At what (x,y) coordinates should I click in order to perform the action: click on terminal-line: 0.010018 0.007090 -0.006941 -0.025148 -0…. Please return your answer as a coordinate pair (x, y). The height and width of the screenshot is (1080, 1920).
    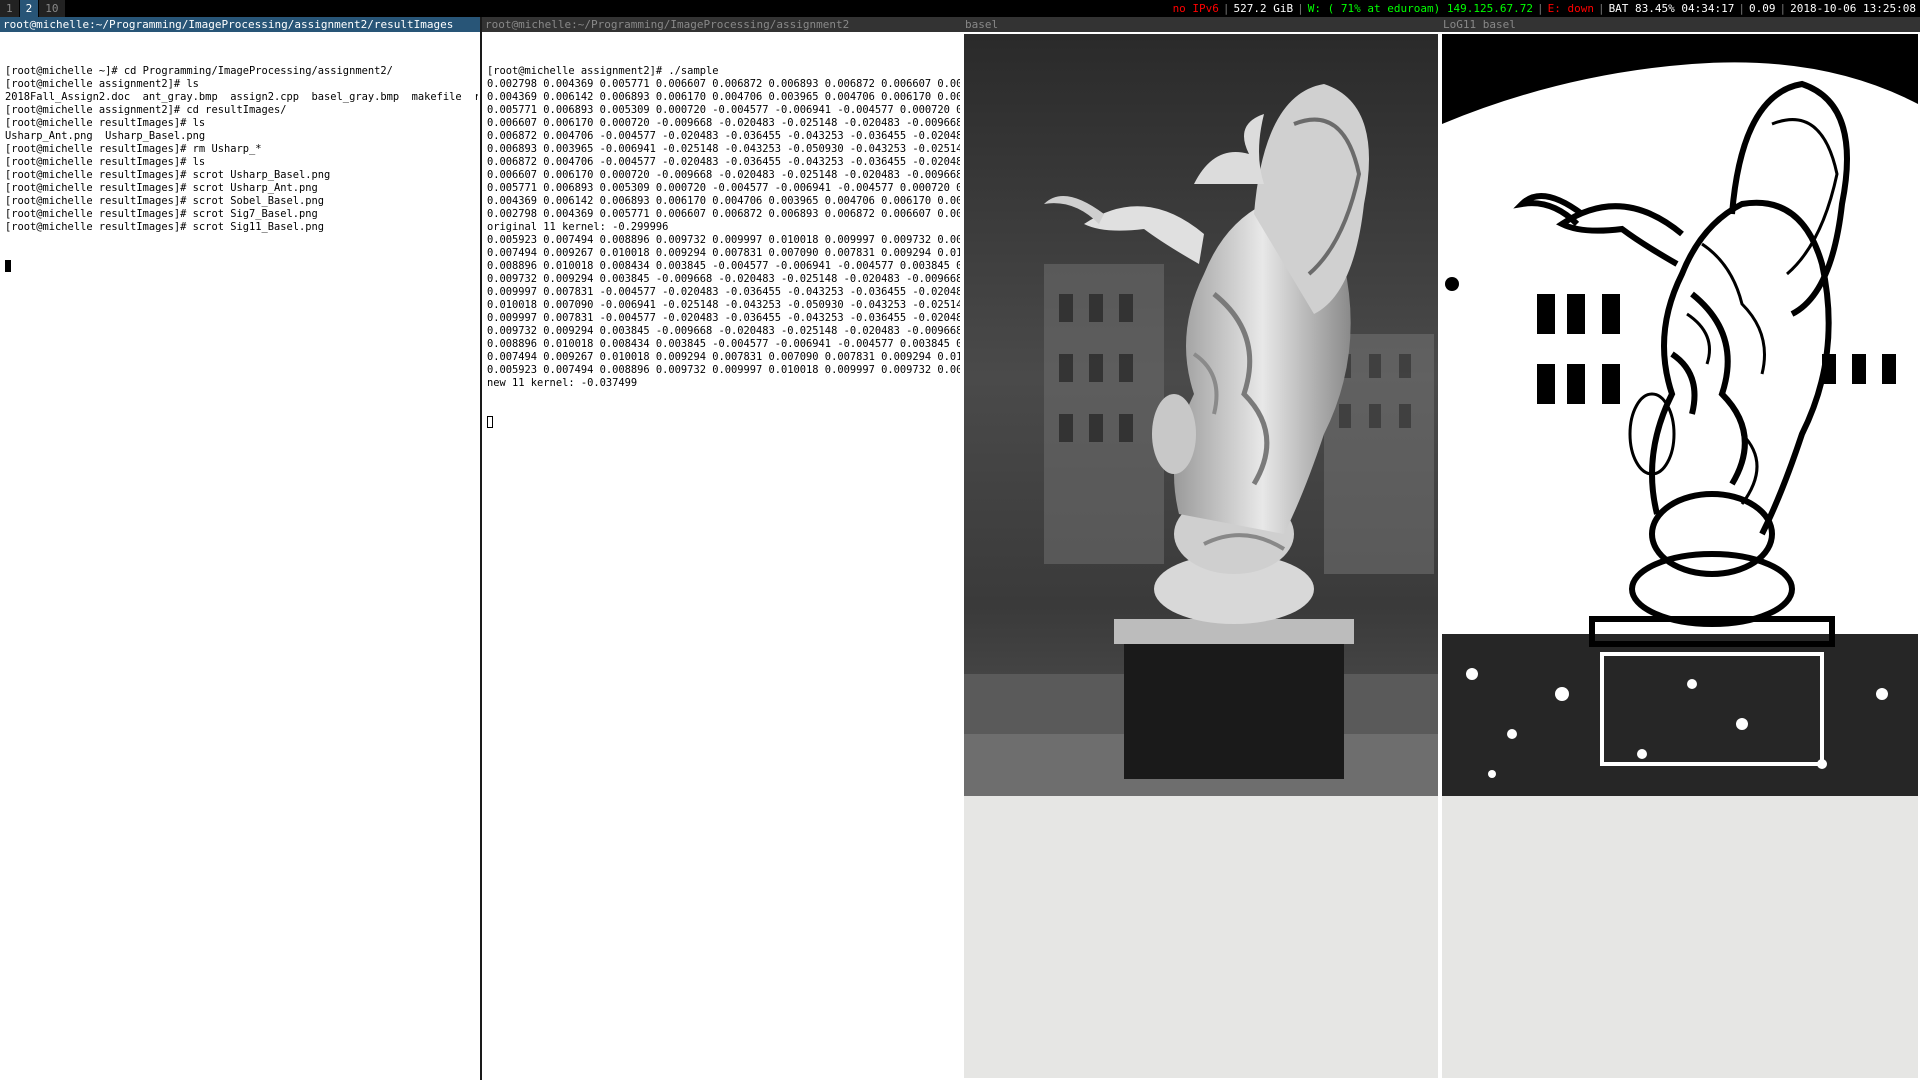
    Looking at the image, I should click on (723, 305).